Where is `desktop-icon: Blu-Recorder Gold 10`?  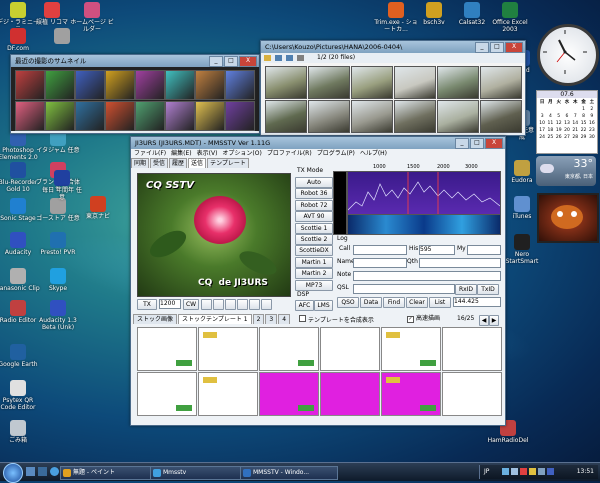 desktop-icon: Blu-Recorder Gold 10 is located at coordinates (20, 177).